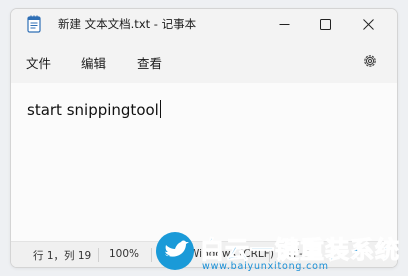 The width and height of the screenshot is (408, 276). I want to click on text-caret, so click(160, 109).